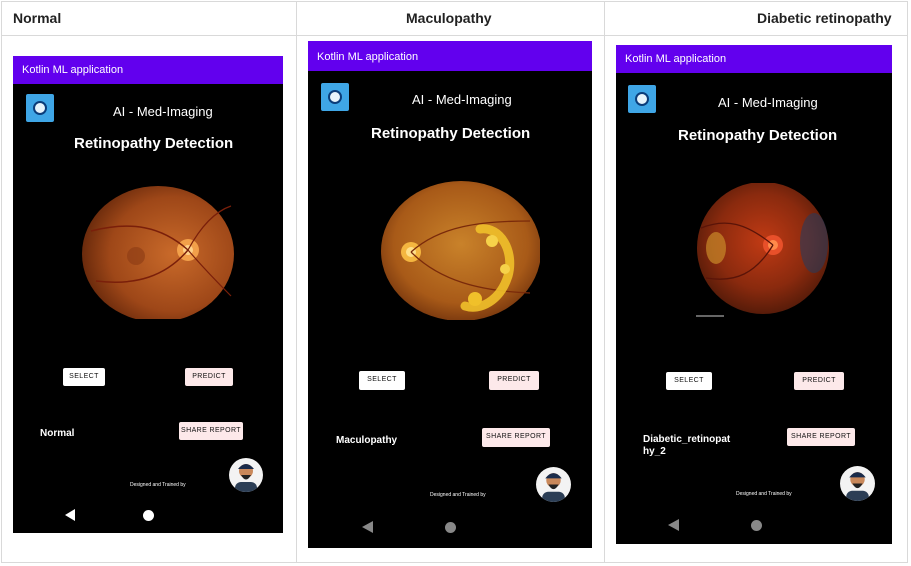 The width and height of the screenshot is (911, 566). What do you see at coordinates (763, 253) in the screenshot?
I see `fundus-image-diabetic-retinopathy` at bounding box center [763, 253].